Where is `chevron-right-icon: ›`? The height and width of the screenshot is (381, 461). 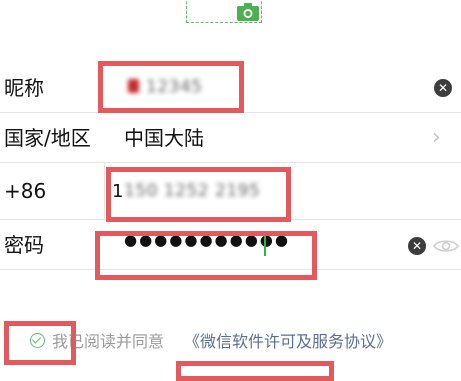 chevron-right-icon: › is located at coordinates (436, 137).